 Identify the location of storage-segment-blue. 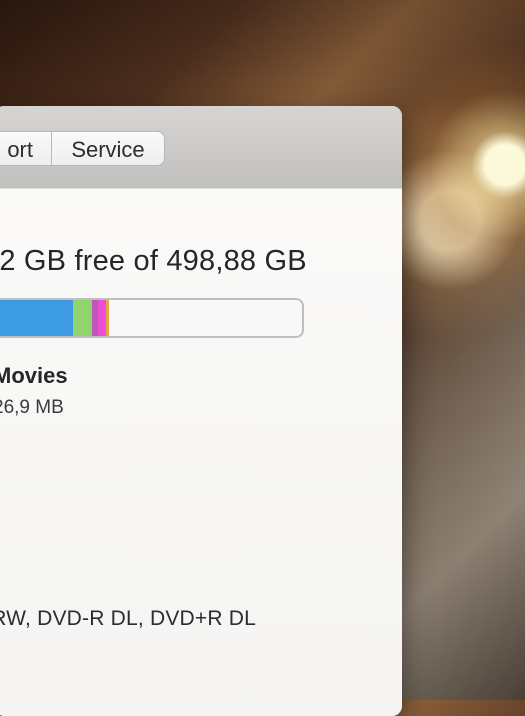
(37, 318).